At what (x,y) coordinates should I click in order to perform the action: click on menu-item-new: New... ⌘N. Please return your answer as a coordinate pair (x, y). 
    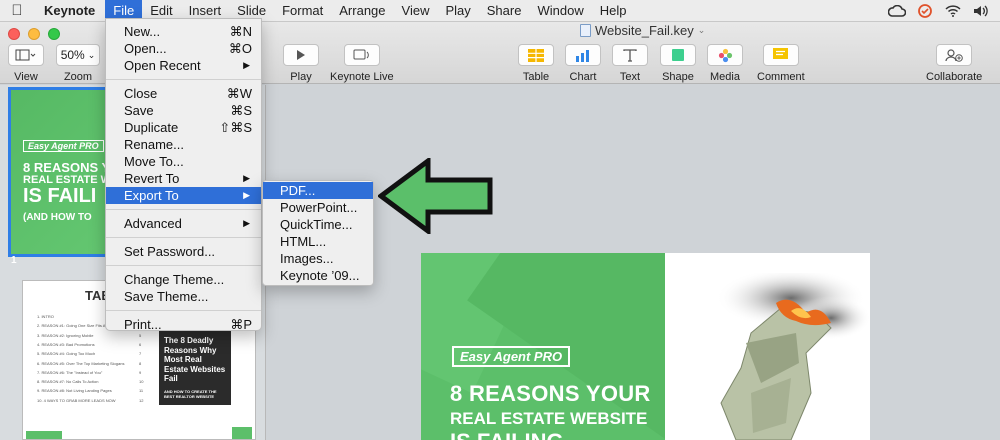
    Looking at the image, I should click on (183, 31).